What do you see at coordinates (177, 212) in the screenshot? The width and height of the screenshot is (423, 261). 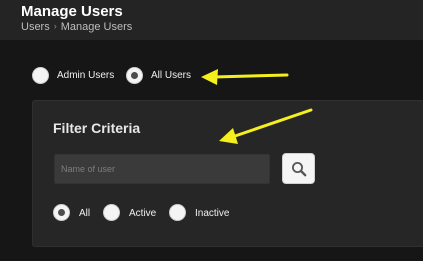 I see `radio-status-inactive` at bounding box center [177, 212].